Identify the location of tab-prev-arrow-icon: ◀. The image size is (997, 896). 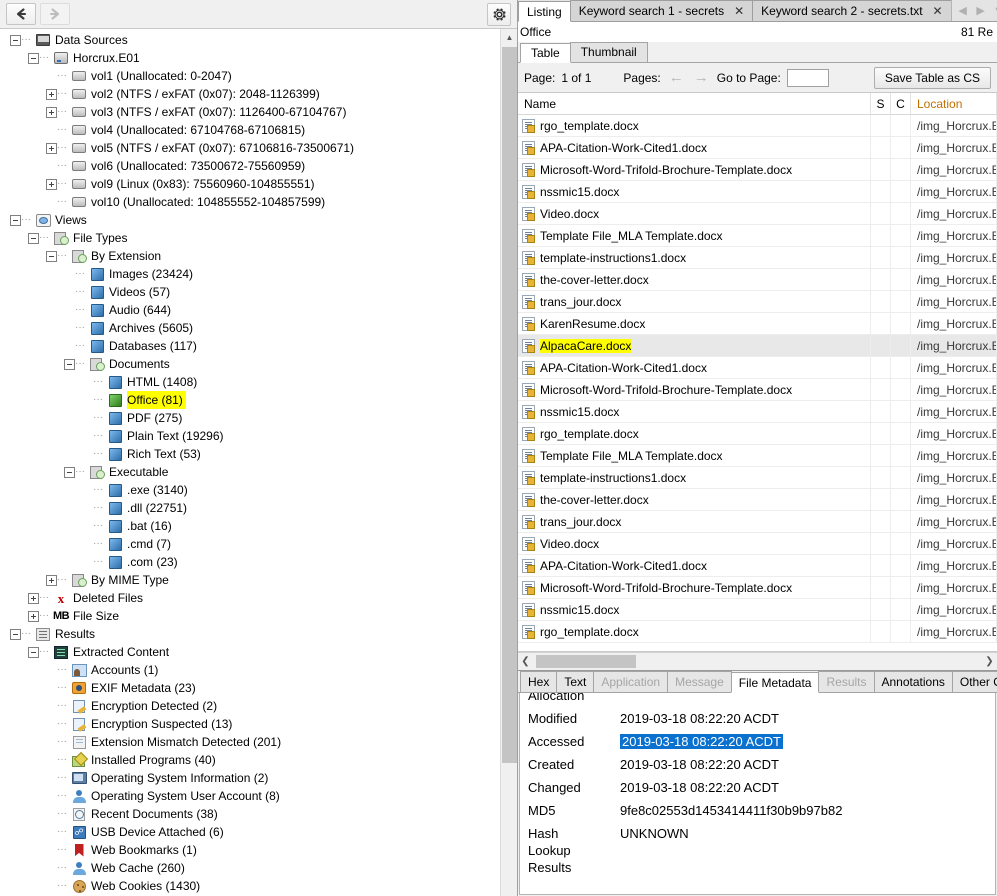
(963, 10).